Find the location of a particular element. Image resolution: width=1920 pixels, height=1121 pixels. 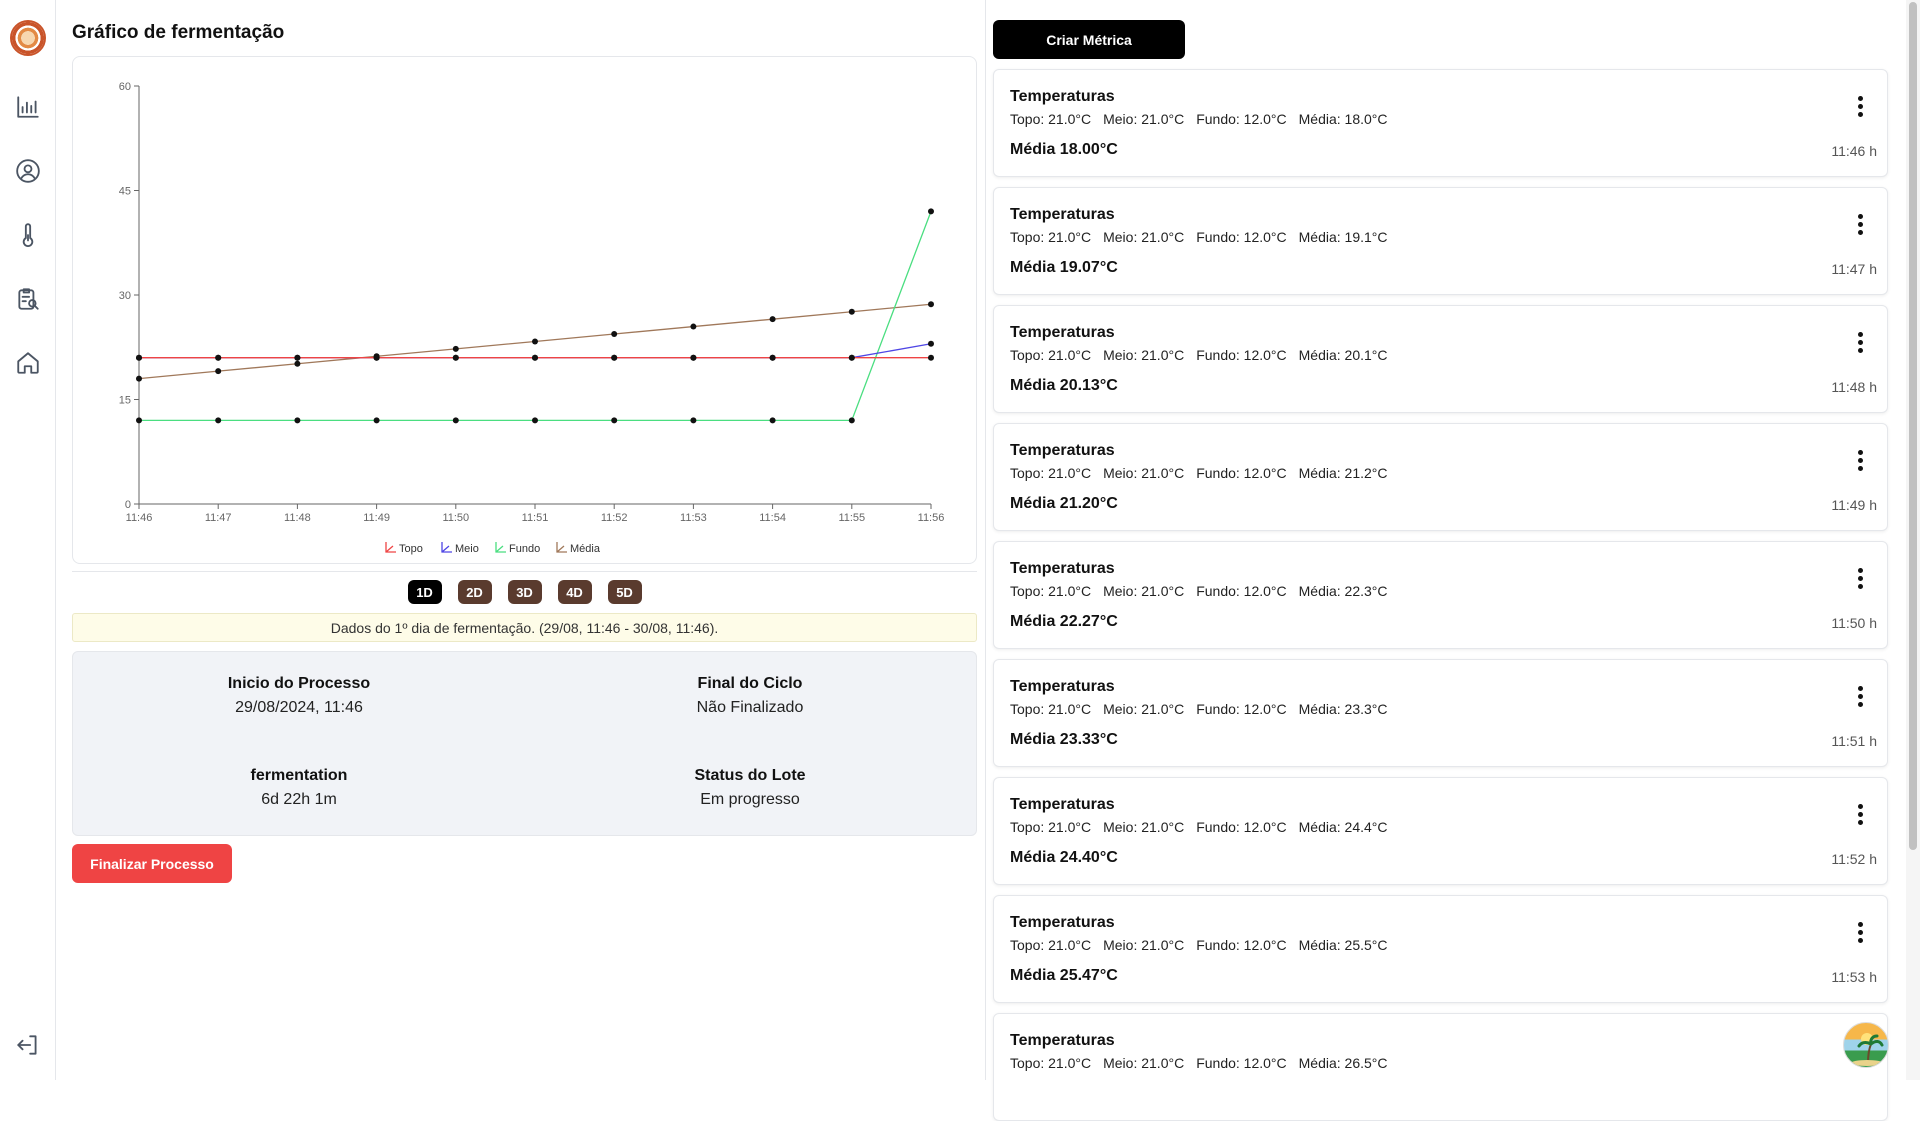

metric-time: 11:46 h is located at coordinates (1854, 151).